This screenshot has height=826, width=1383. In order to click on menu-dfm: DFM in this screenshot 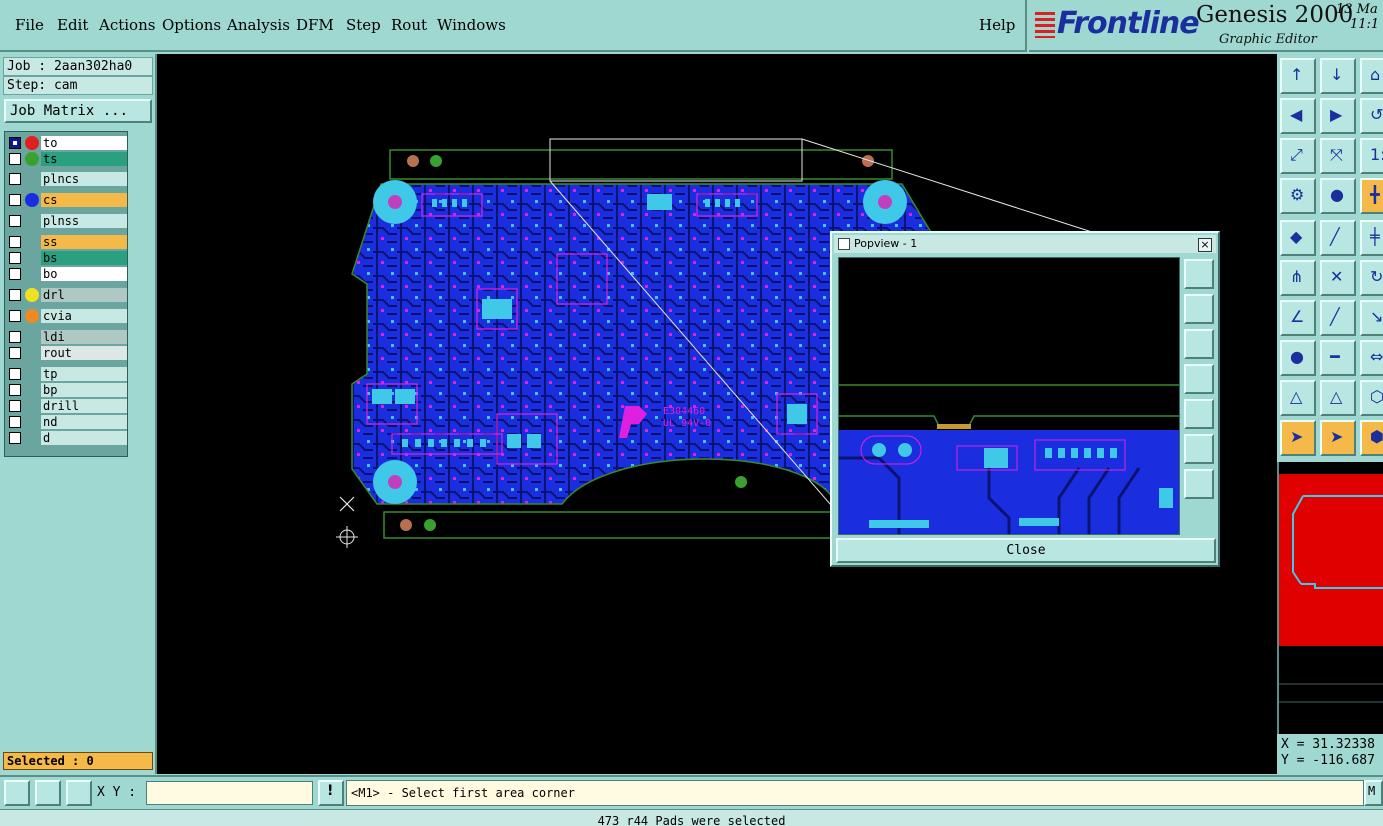, I will do `click(315, 25)`.